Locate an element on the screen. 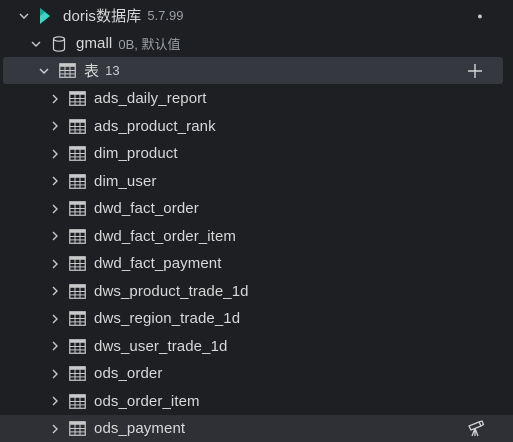  table-name: dws_product_trade_1d is located at coordinates (171, 291).